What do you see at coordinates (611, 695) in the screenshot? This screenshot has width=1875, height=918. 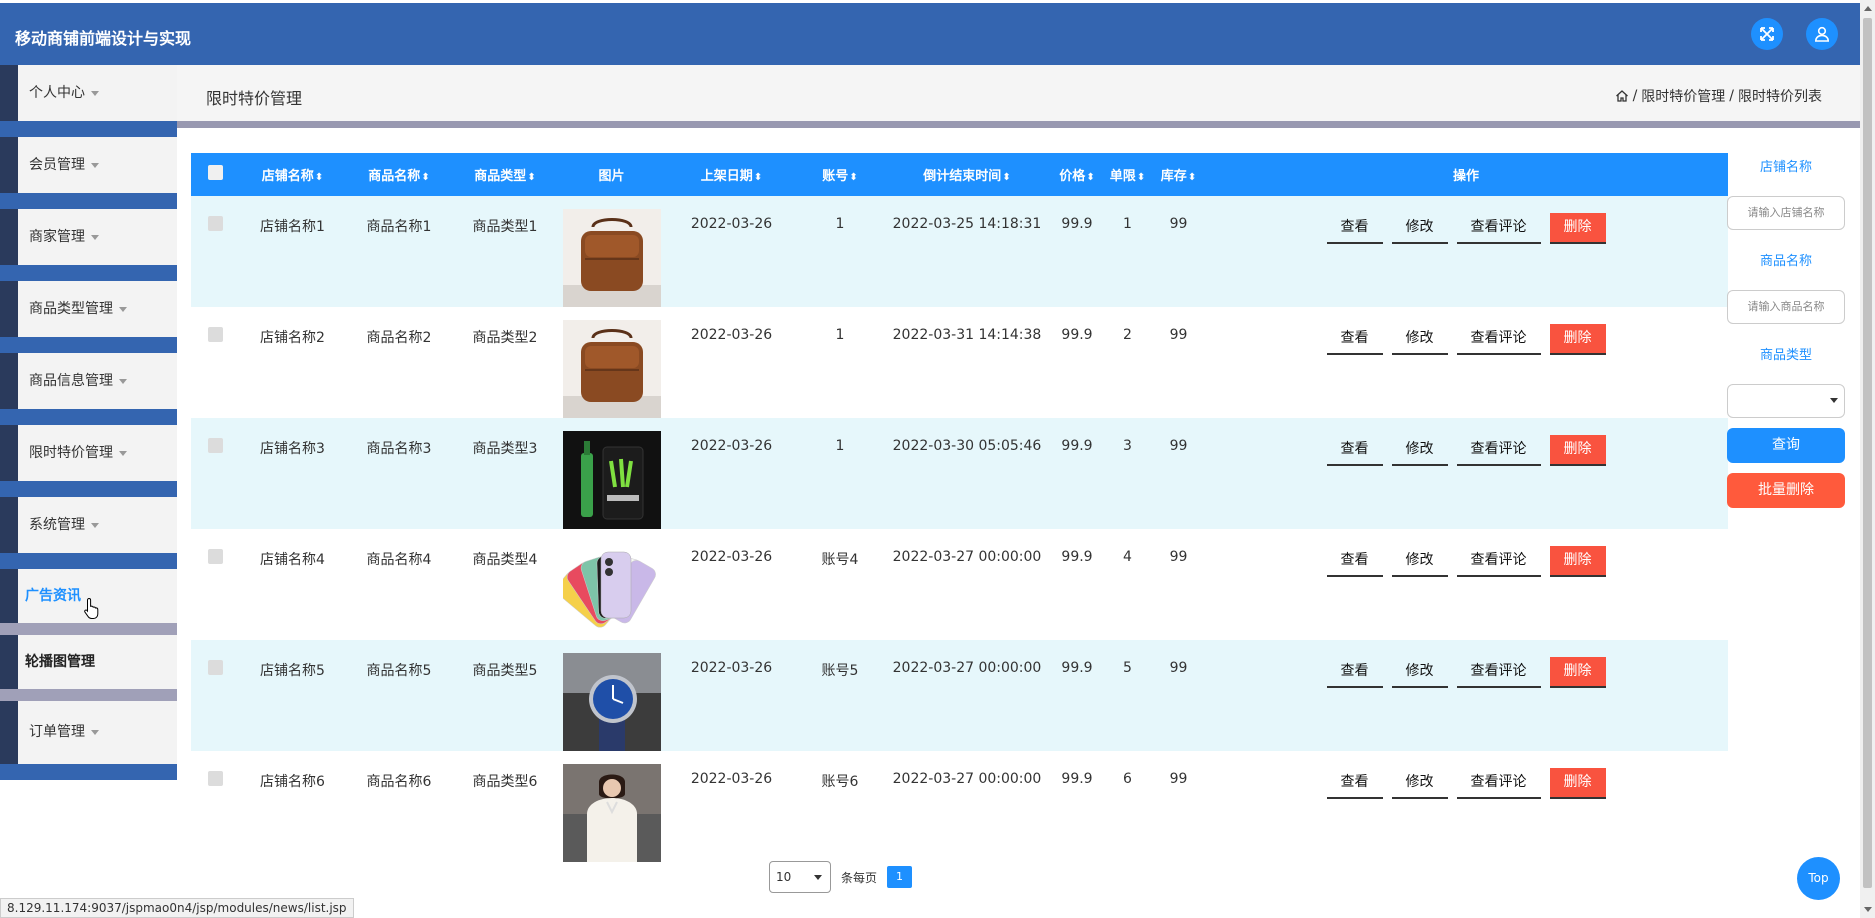 I see `product-image-cell` at bounding box center [611, 695].